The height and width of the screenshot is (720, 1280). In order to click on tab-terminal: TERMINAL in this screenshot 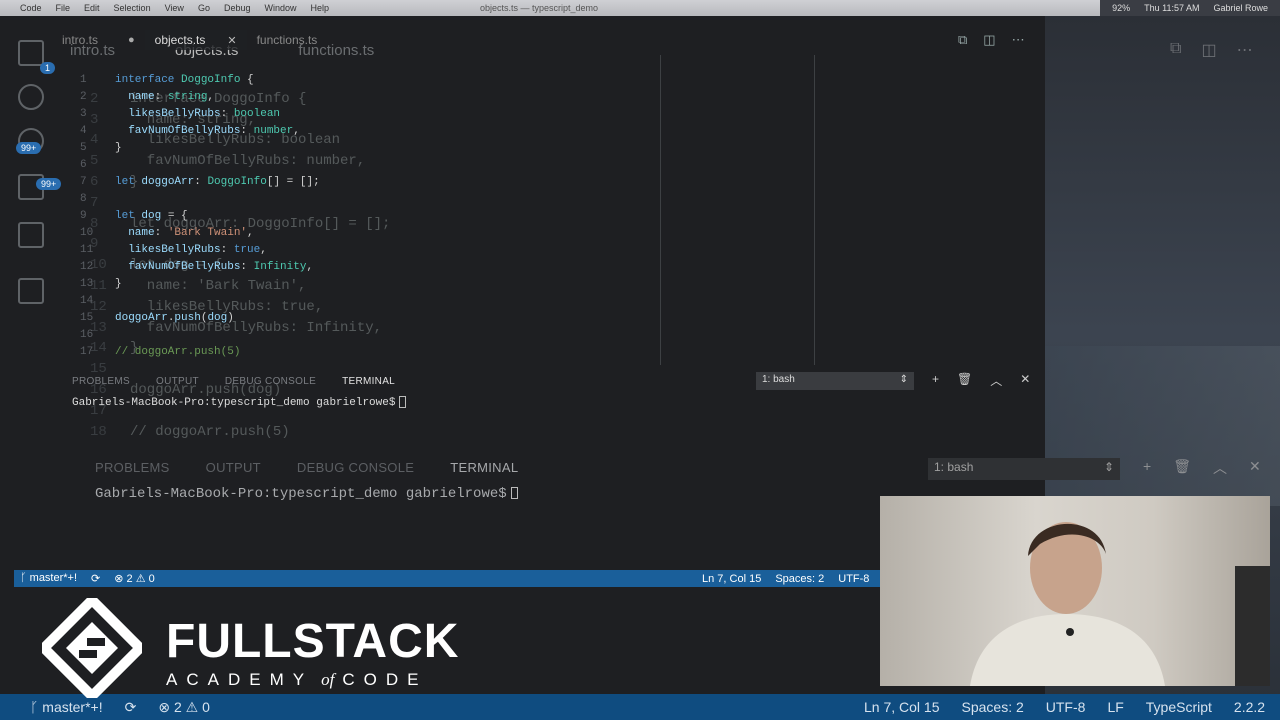, I will do `click(368, 381)`.